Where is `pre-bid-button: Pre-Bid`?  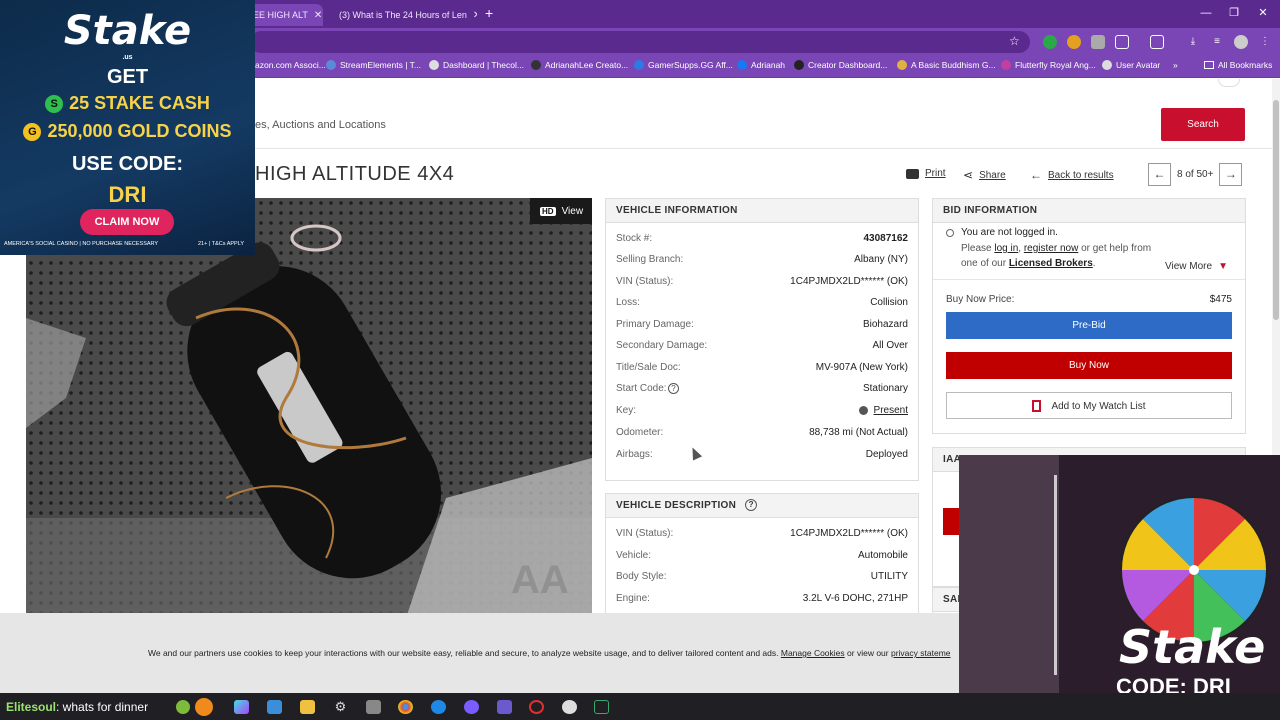
pre-bid-button: Pre-Bid is located at coordinates (1089, 325).